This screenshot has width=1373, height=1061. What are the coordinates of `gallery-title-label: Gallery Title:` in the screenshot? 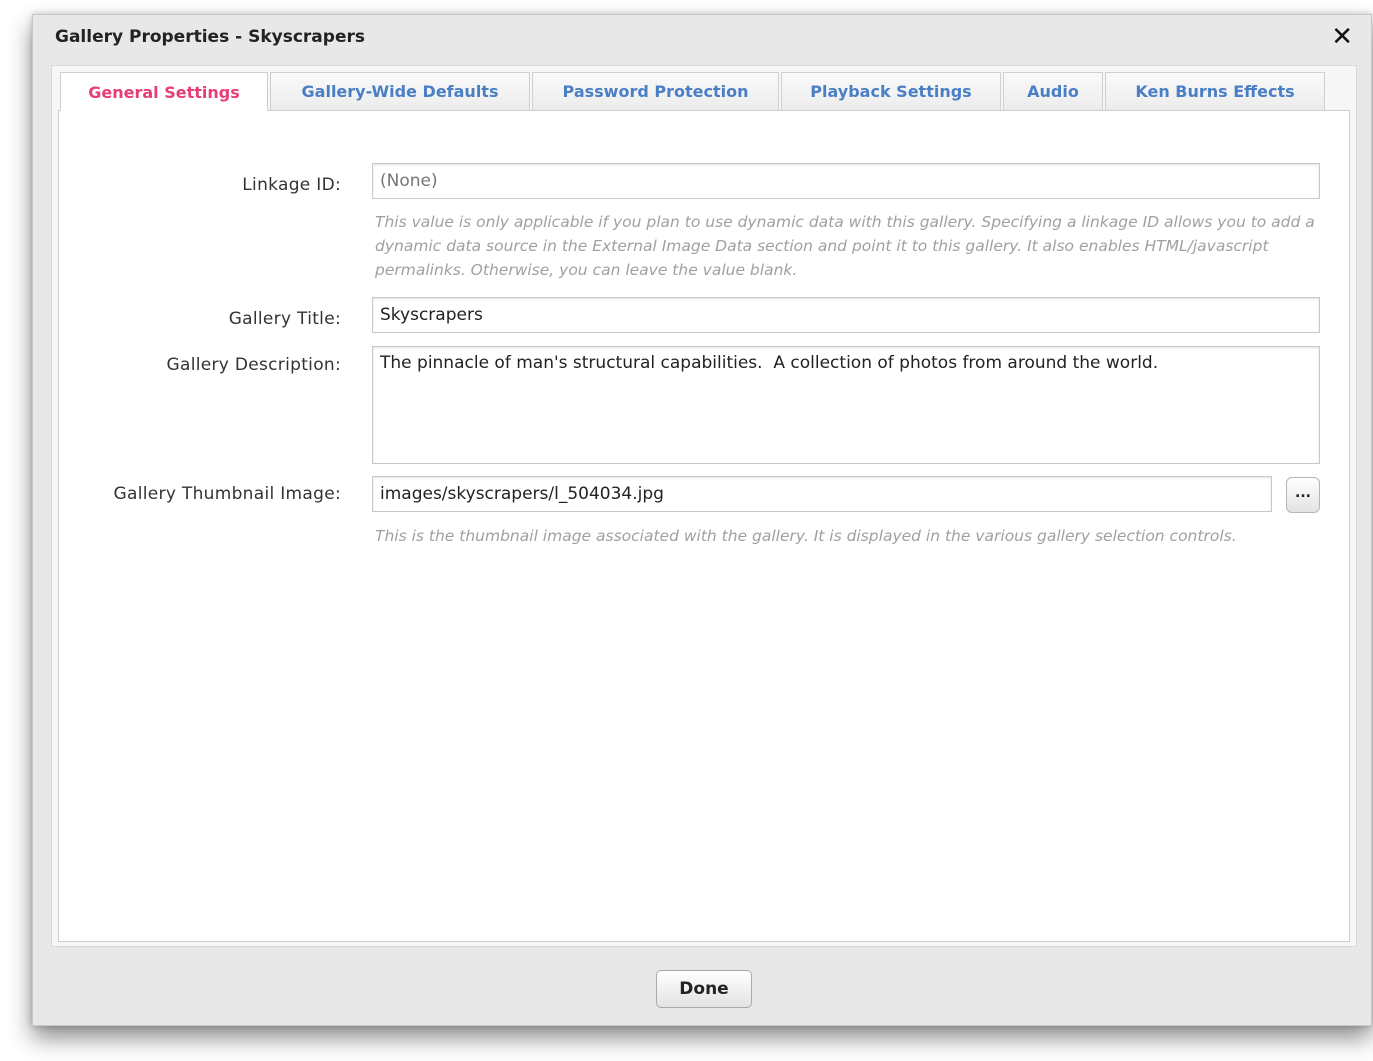 It's located at (284, 319).